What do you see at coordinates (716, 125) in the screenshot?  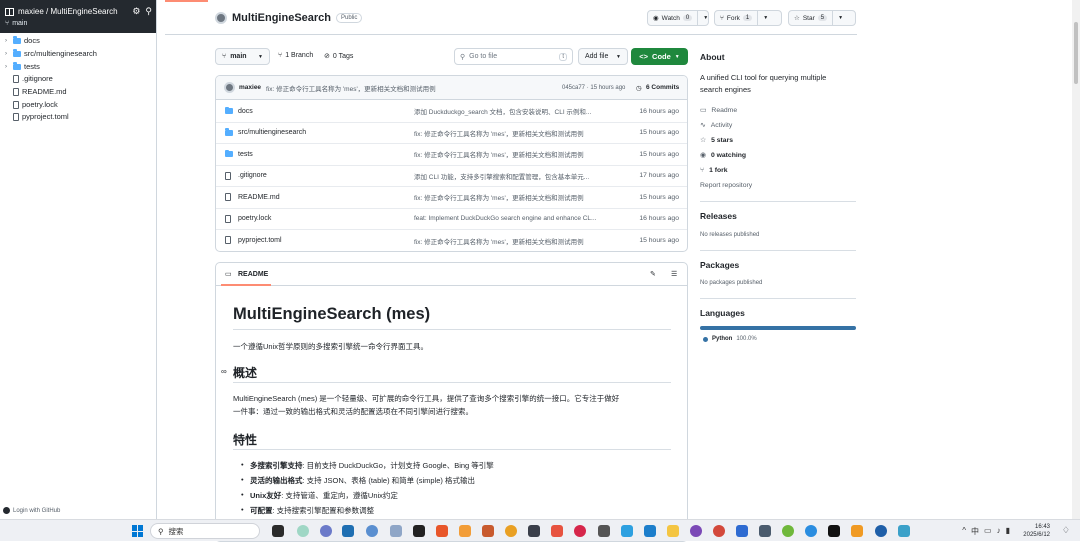 I see `activity-link: ∿ Activity` at bounding box center [716, 125].